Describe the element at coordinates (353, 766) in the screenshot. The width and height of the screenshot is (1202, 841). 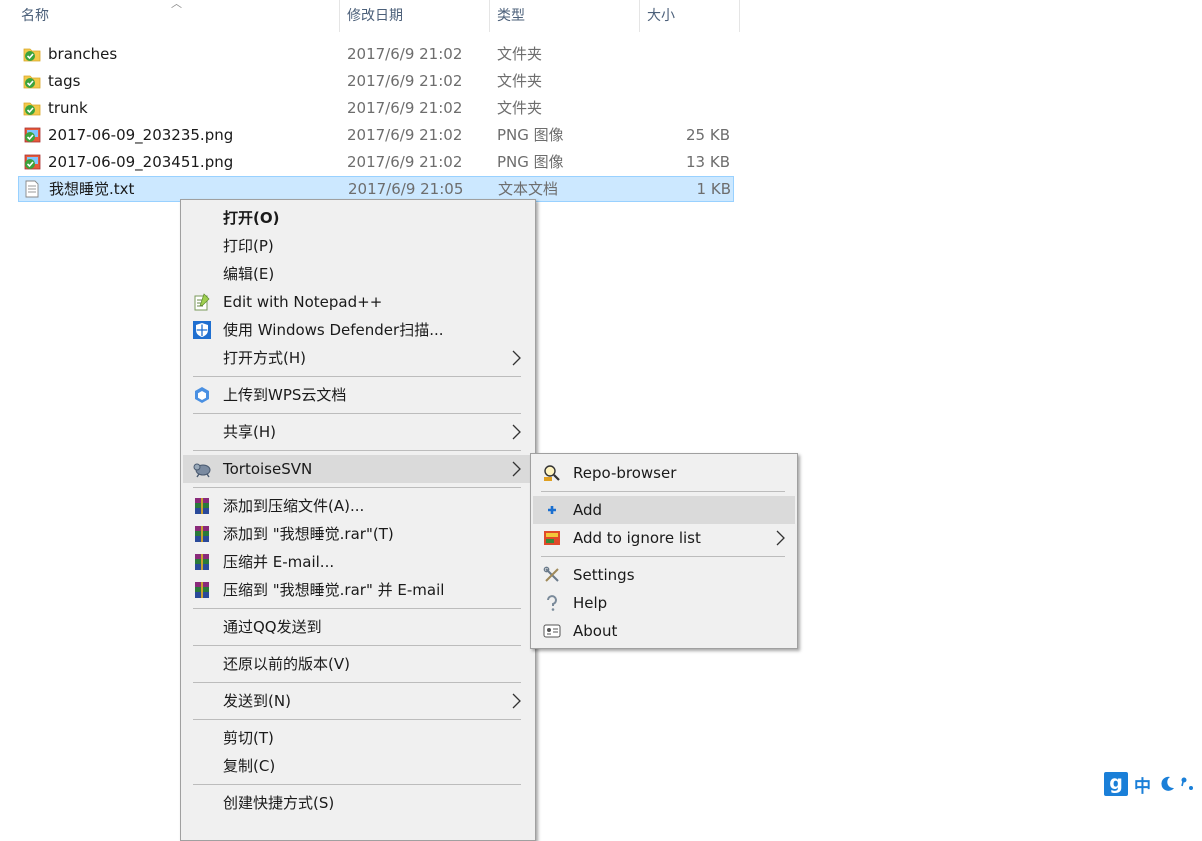
I see `menu-item-copy: 复制(C)` at that location.